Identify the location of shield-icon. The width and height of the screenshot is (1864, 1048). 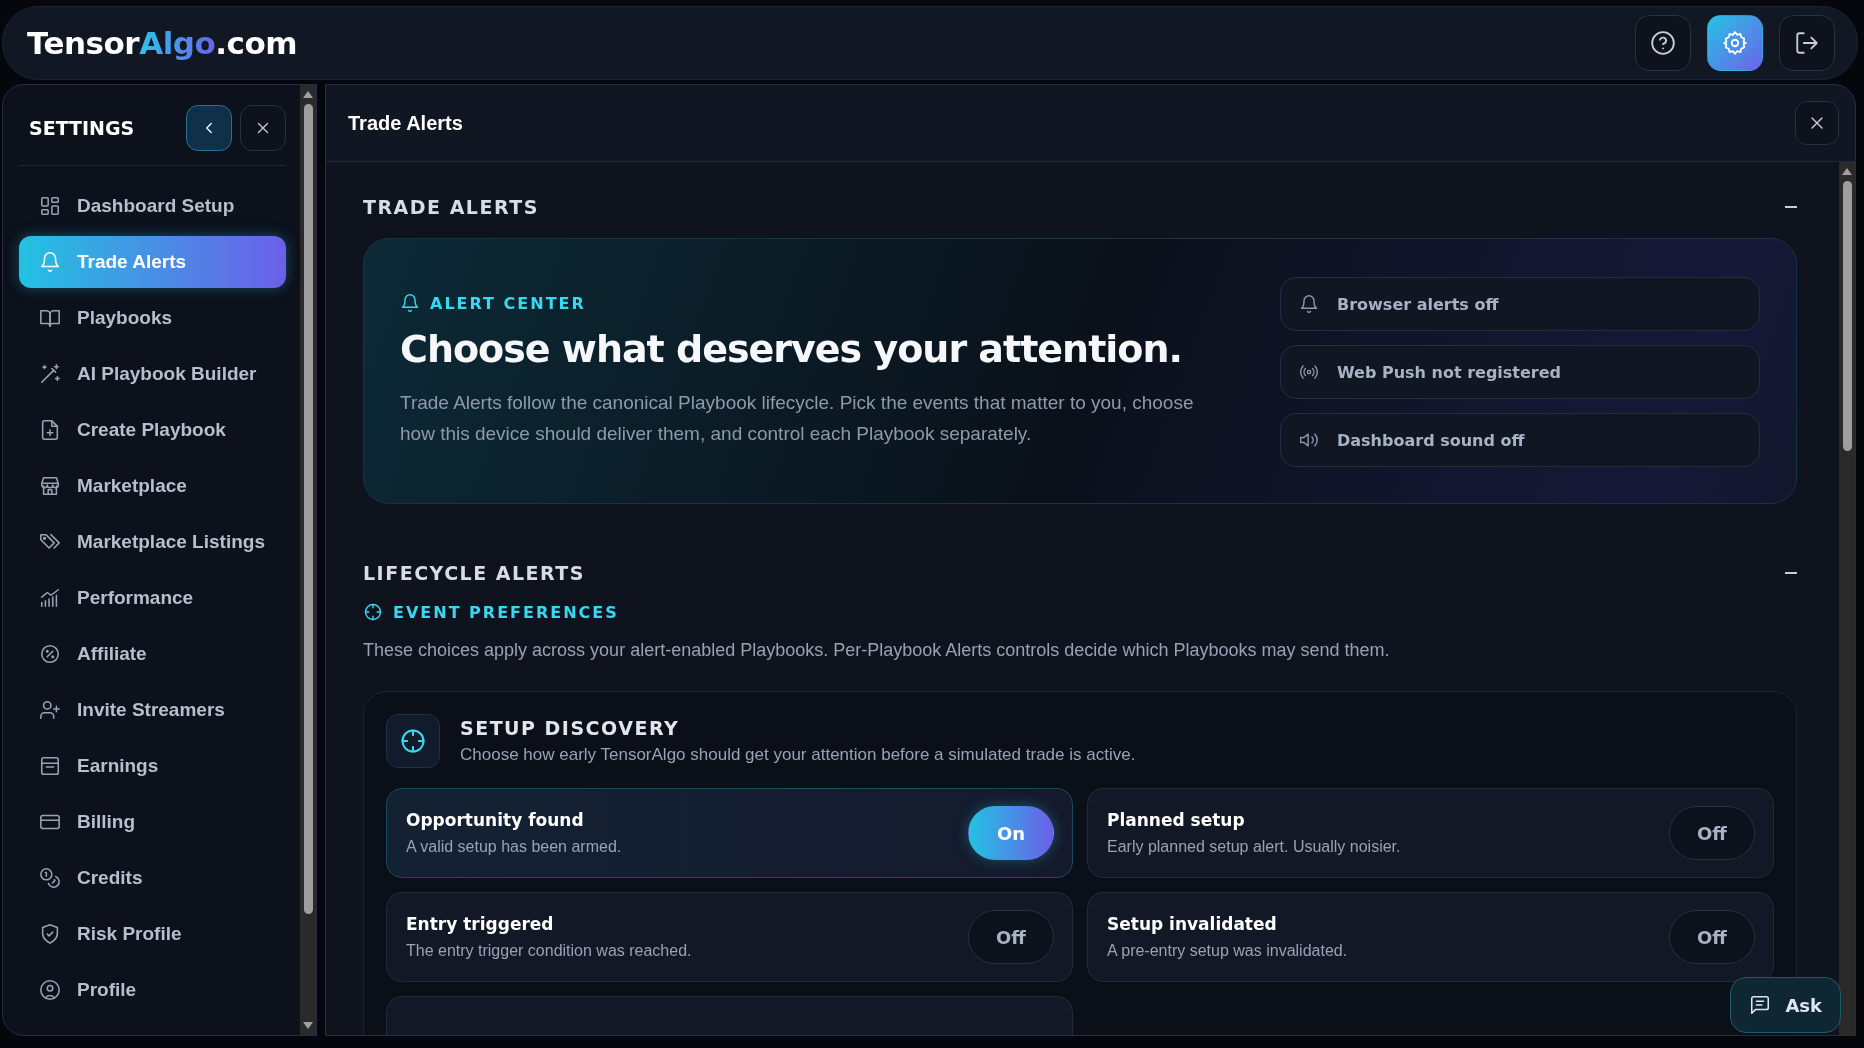
(50, 934).